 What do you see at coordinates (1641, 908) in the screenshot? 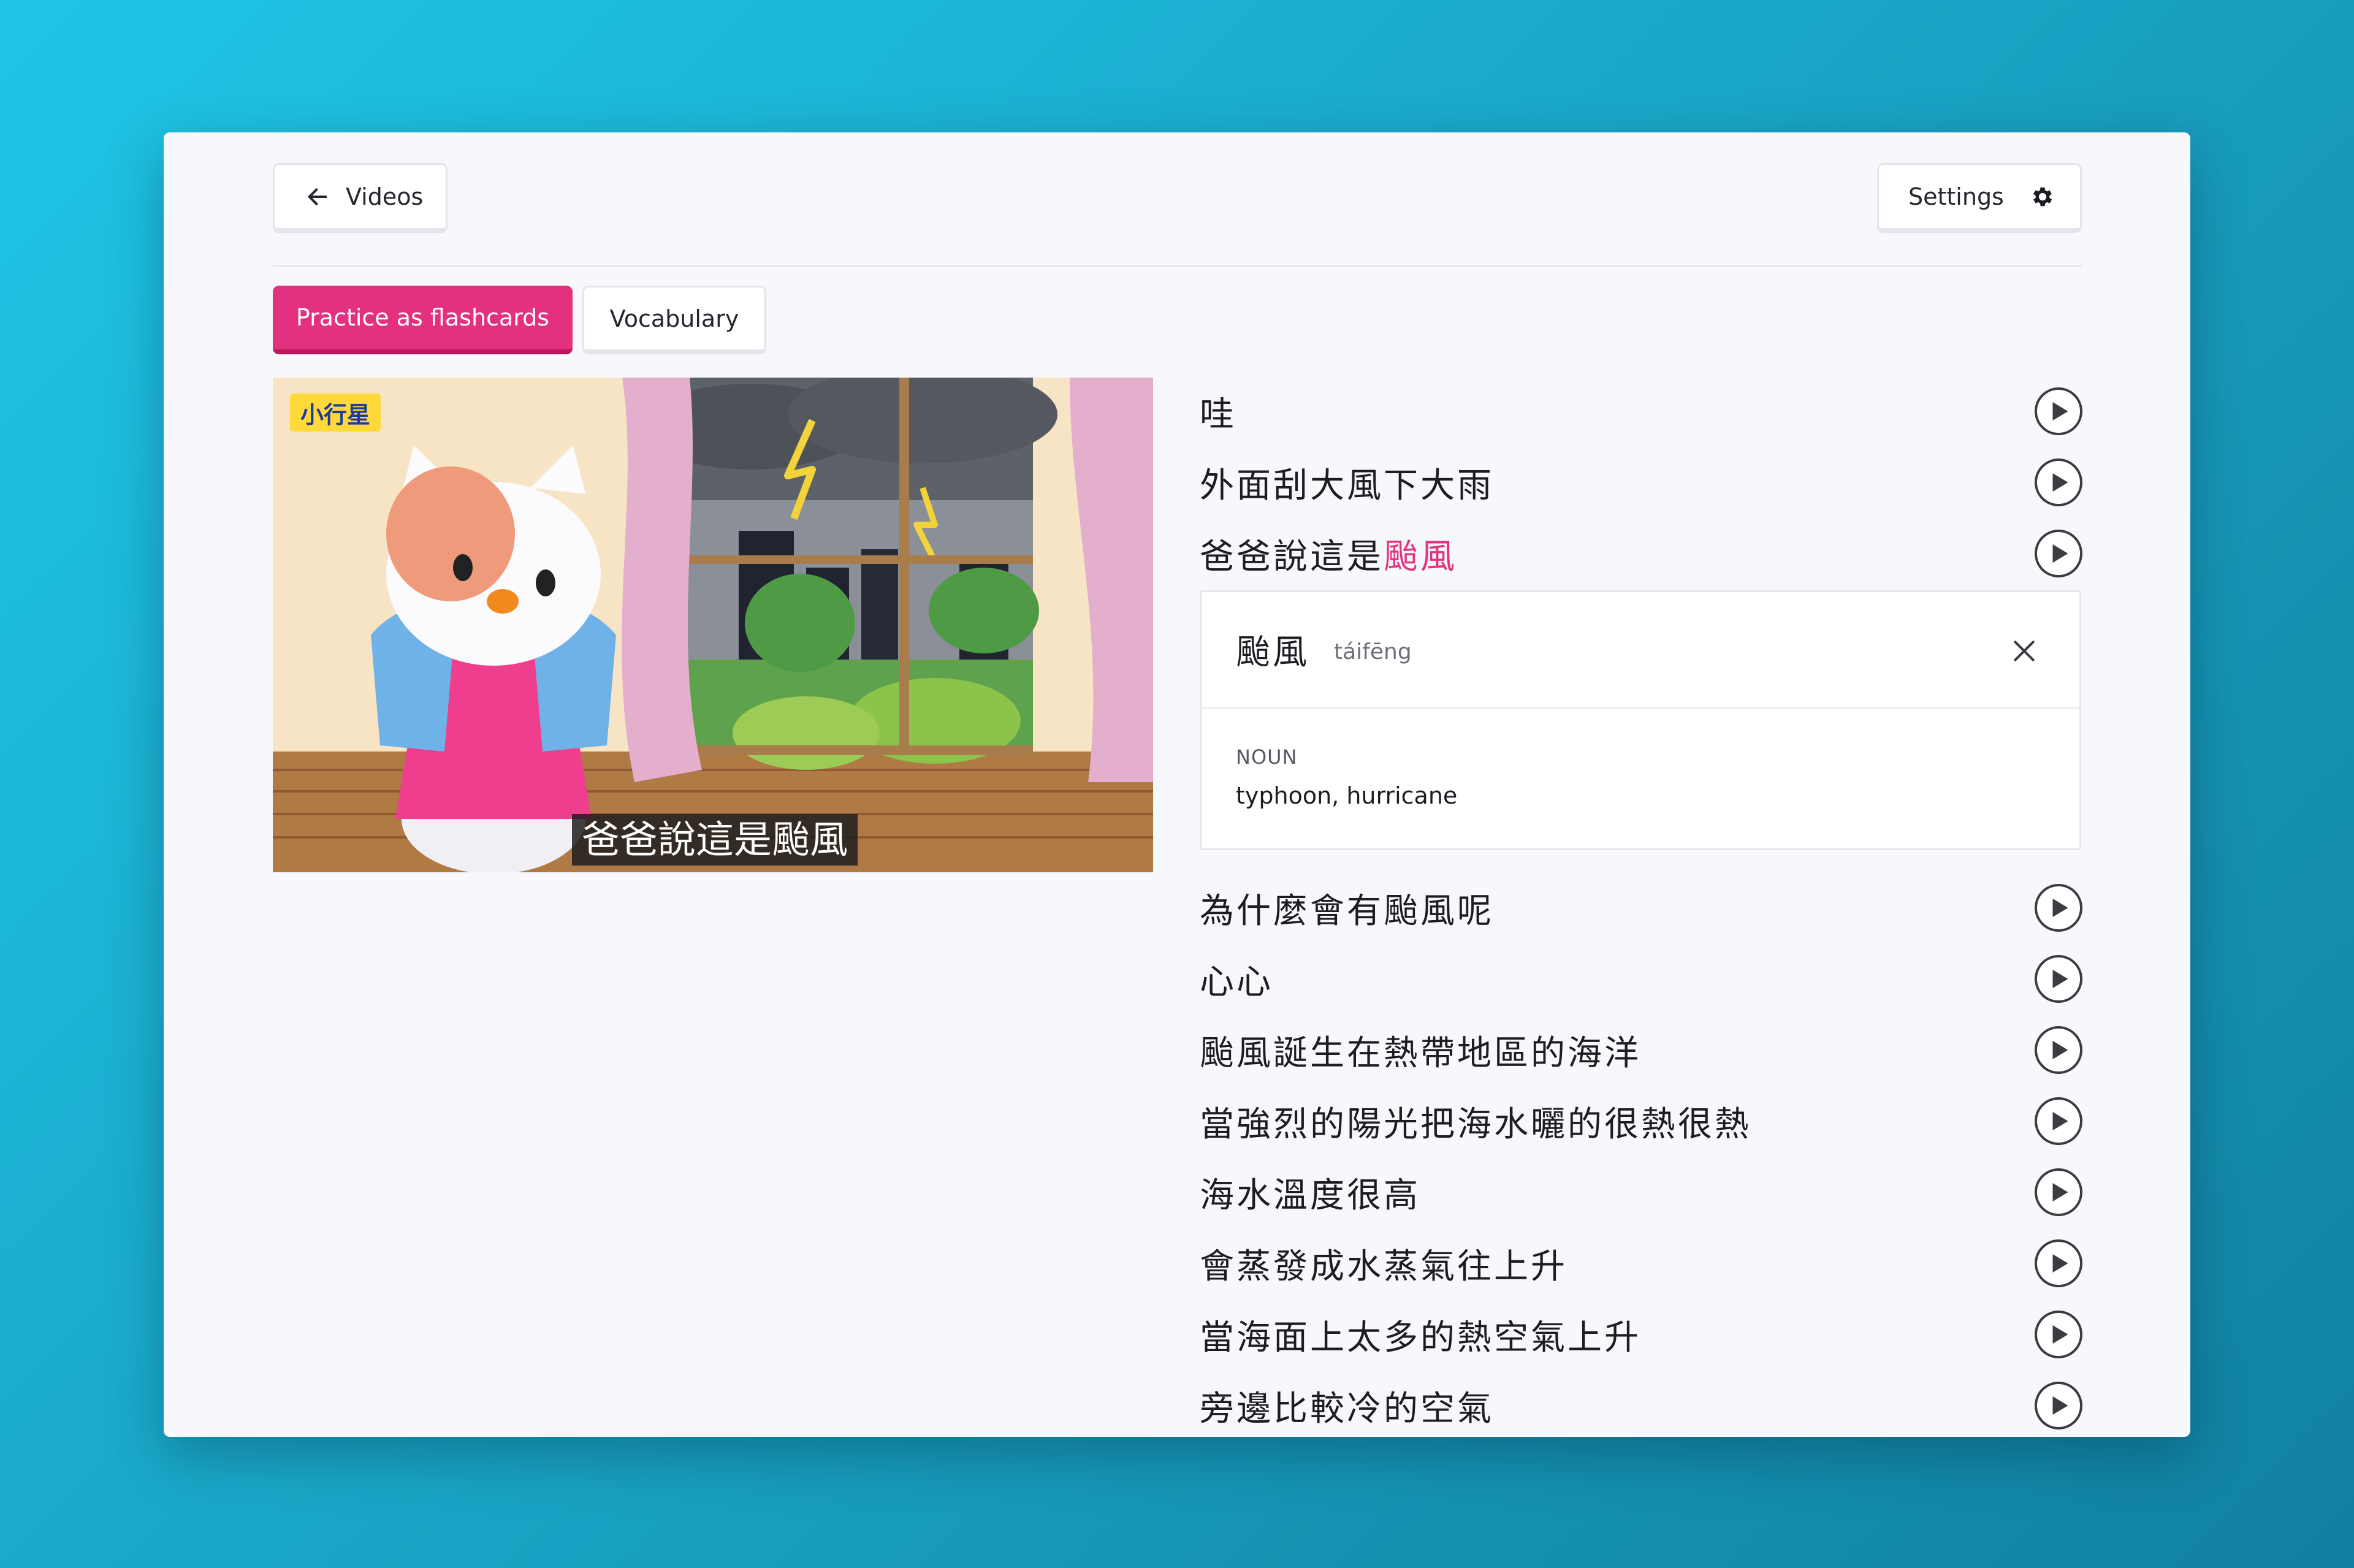
I see `transcript-line: 為什麼會有颱風呢` at bounding box center [1641, 908].